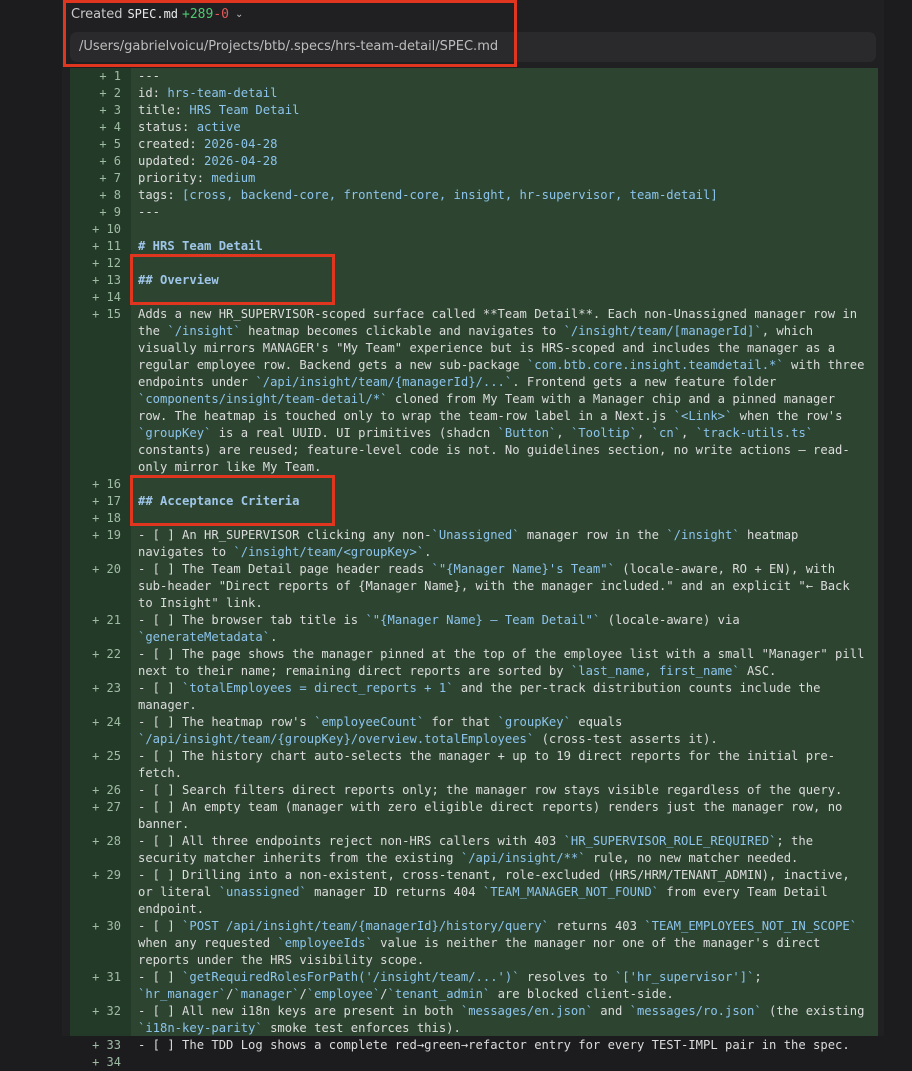 This screenshot has width=912, height=1071. I want to click on diff-line: + 17 ## Acceptance Criteria, so click(474, 501).